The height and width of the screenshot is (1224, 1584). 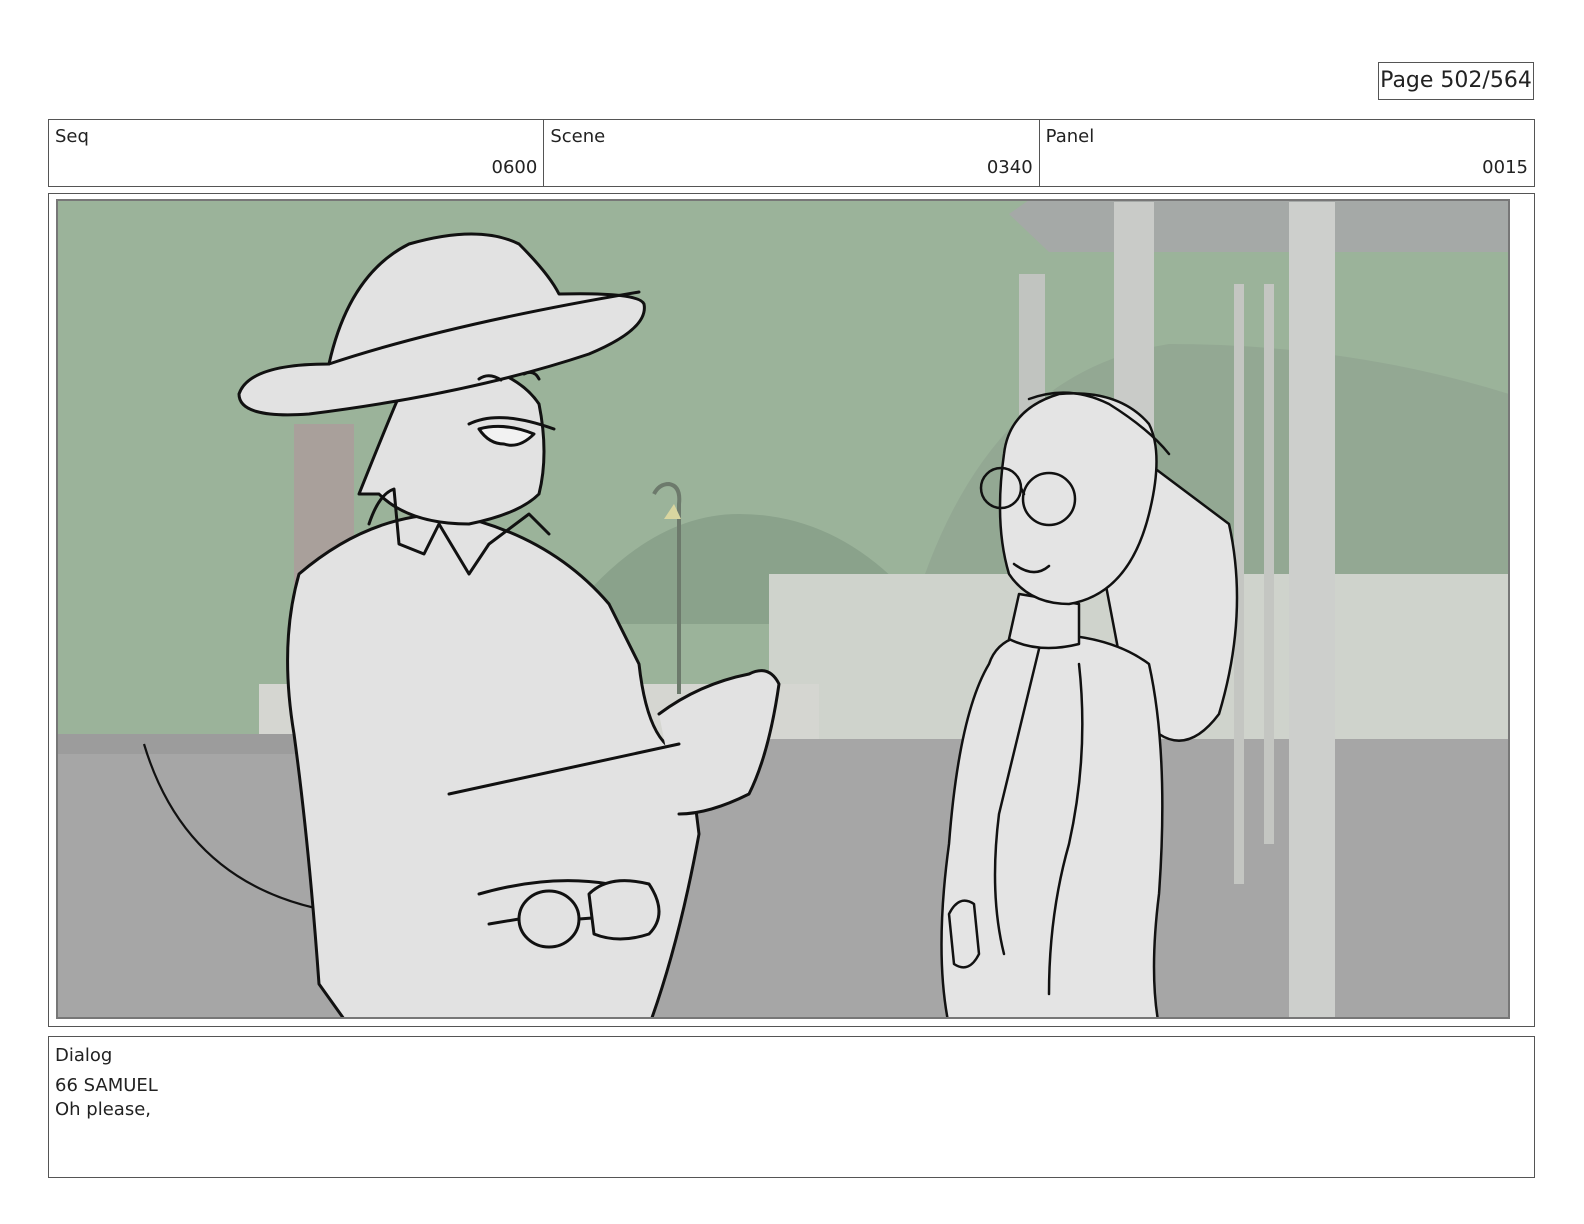 I want to click on dialog-box: Dialog 66 SAMUEL Oh please,, so click(x=791, y=1107).